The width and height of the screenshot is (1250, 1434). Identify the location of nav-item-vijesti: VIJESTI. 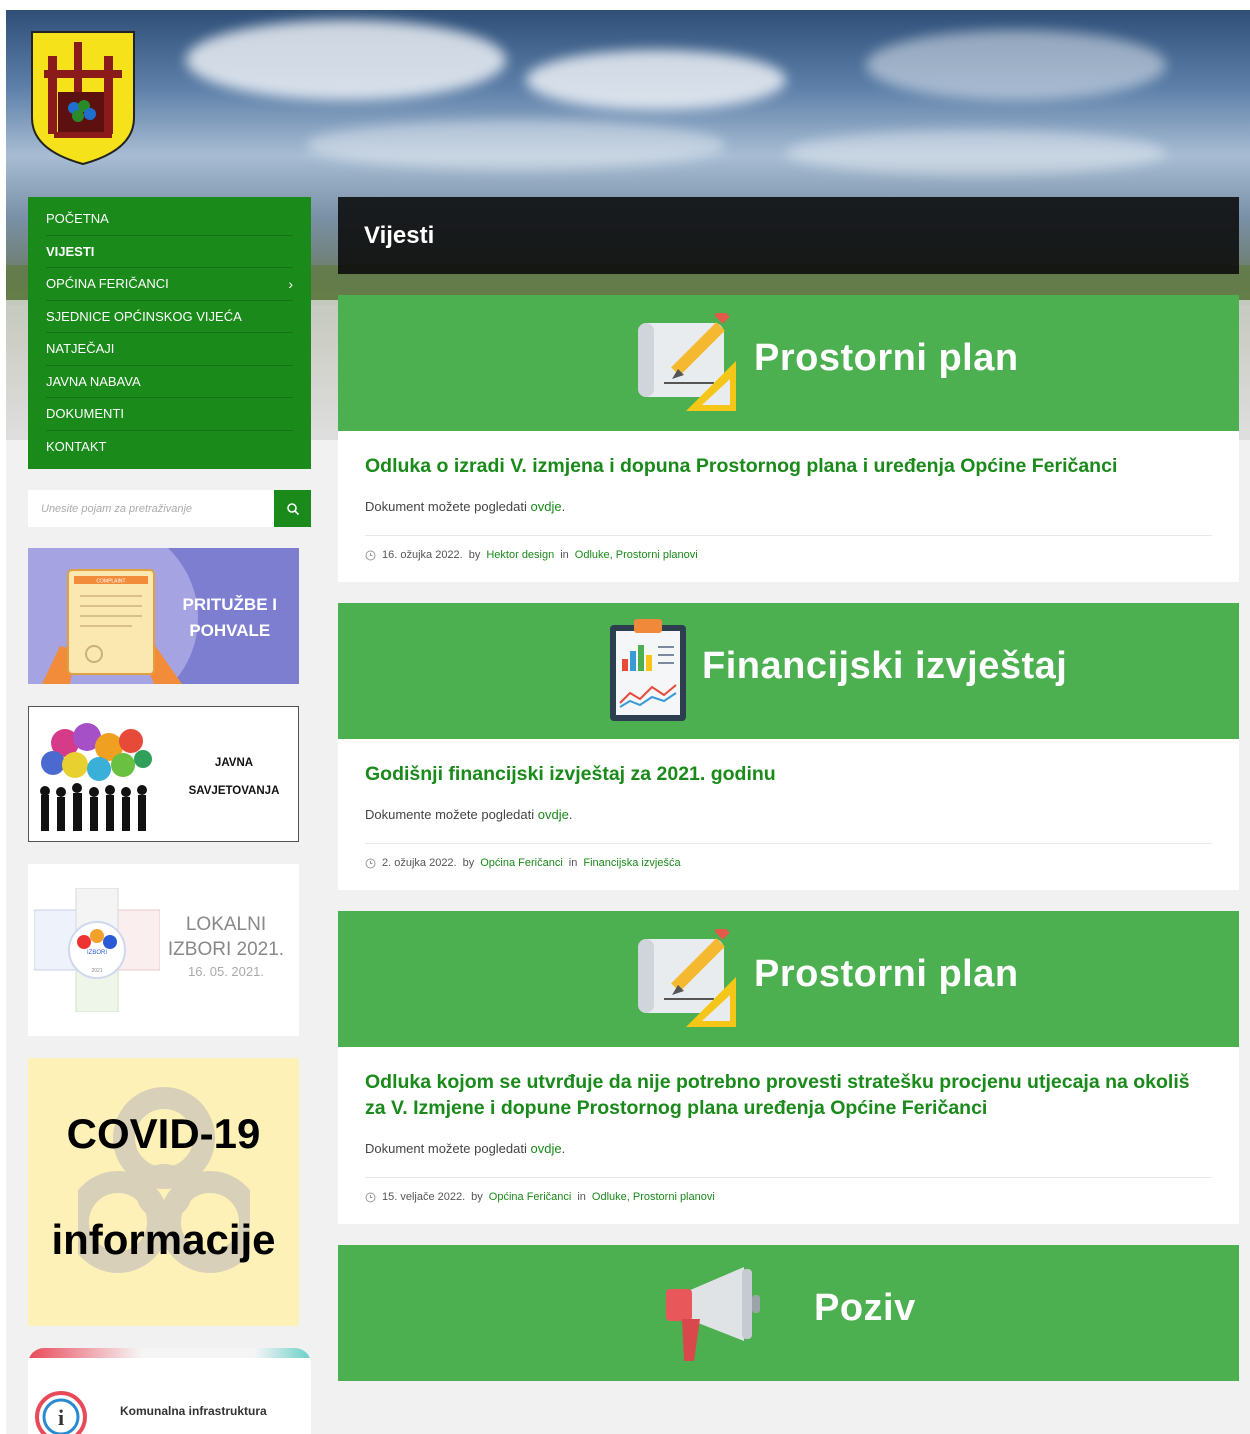
(169, 252).